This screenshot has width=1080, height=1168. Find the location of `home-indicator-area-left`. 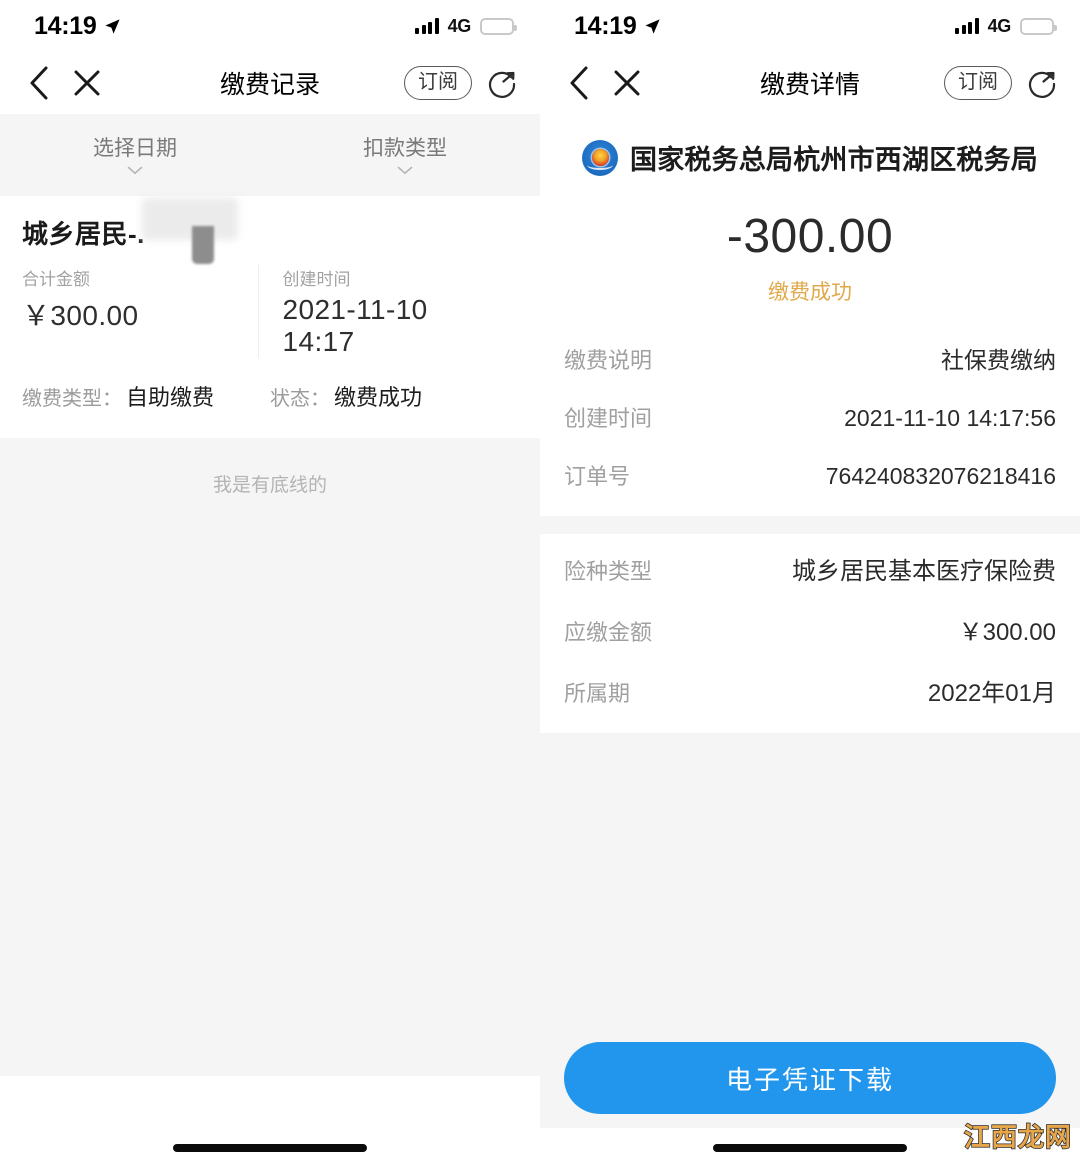

home-indicator-area-left is located at coordinates (270, 1148).